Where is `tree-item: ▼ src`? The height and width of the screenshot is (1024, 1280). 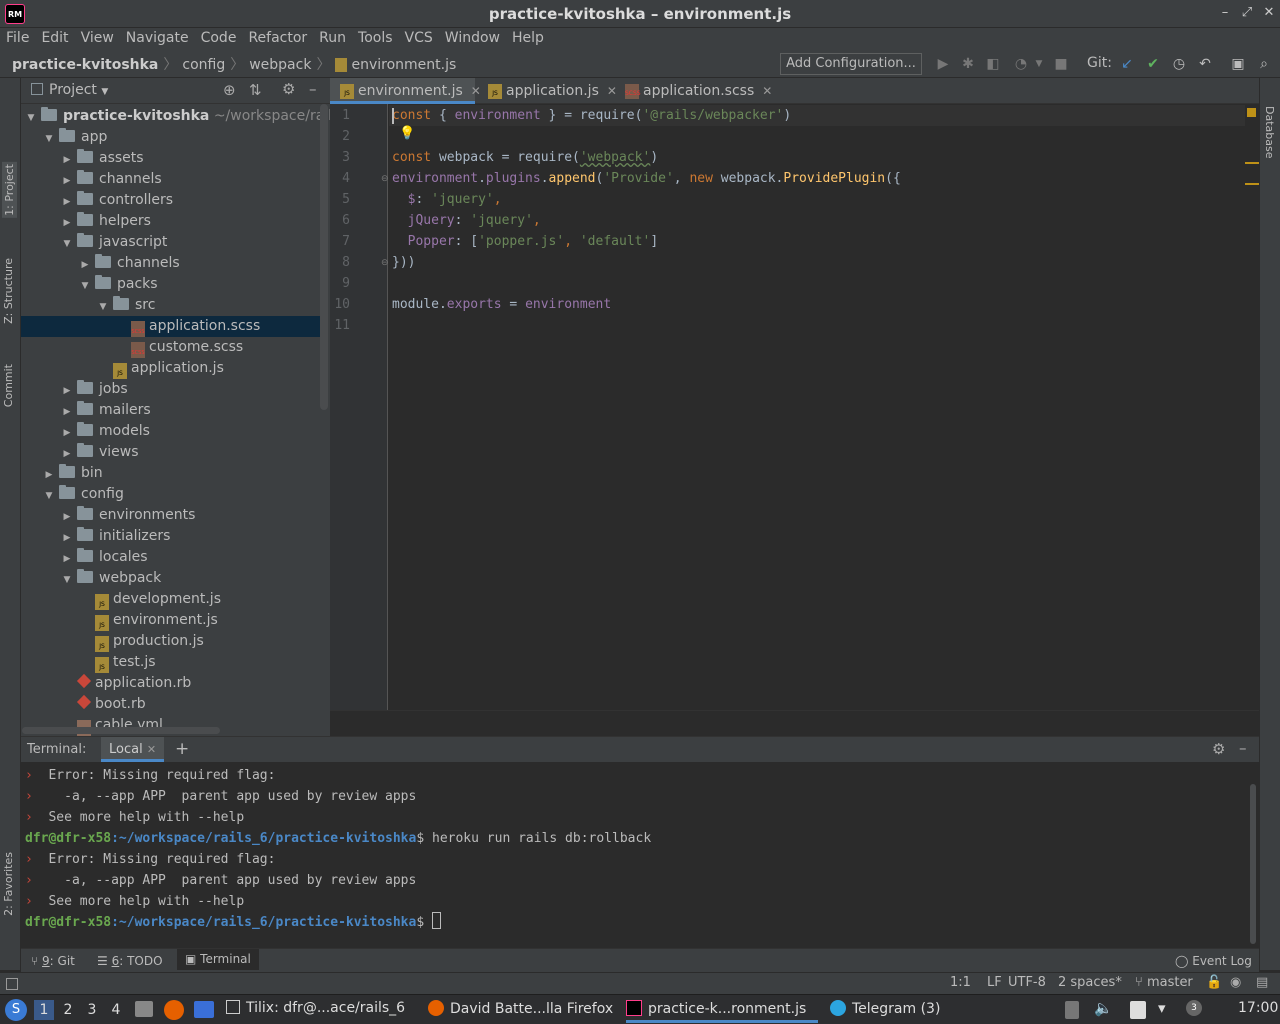
tree-item: ▼ src is located at coordinates (171, 305).